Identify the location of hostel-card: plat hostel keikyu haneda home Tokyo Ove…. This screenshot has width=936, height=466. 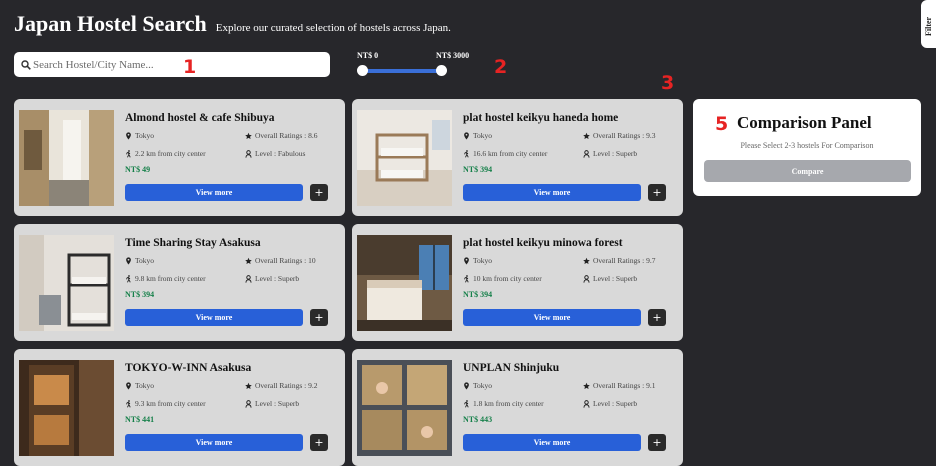
(517, 157).